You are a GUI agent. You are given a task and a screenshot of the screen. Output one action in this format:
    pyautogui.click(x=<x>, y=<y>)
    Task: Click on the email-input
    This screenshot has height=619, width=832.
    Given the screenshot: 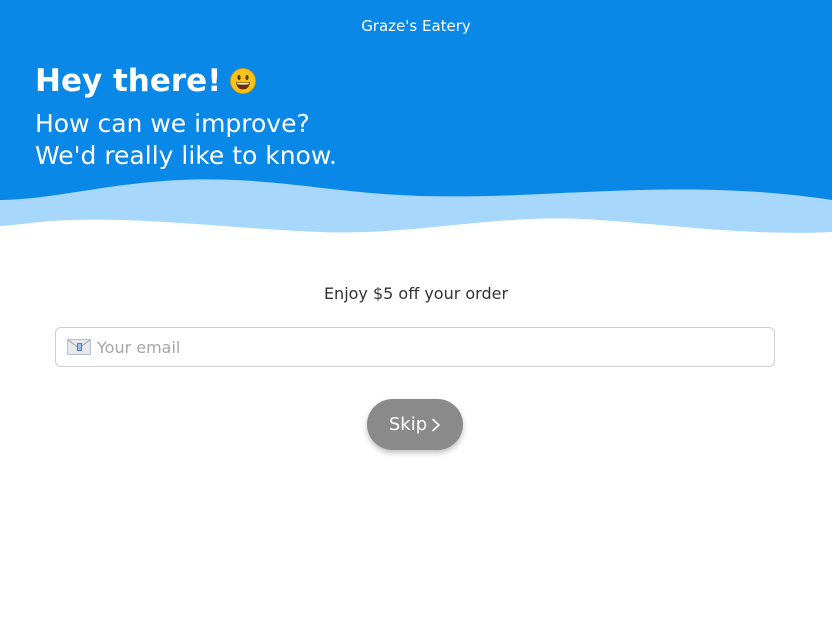 What is the action you would take?
    pyautogui.click(x=417, y=347)
    